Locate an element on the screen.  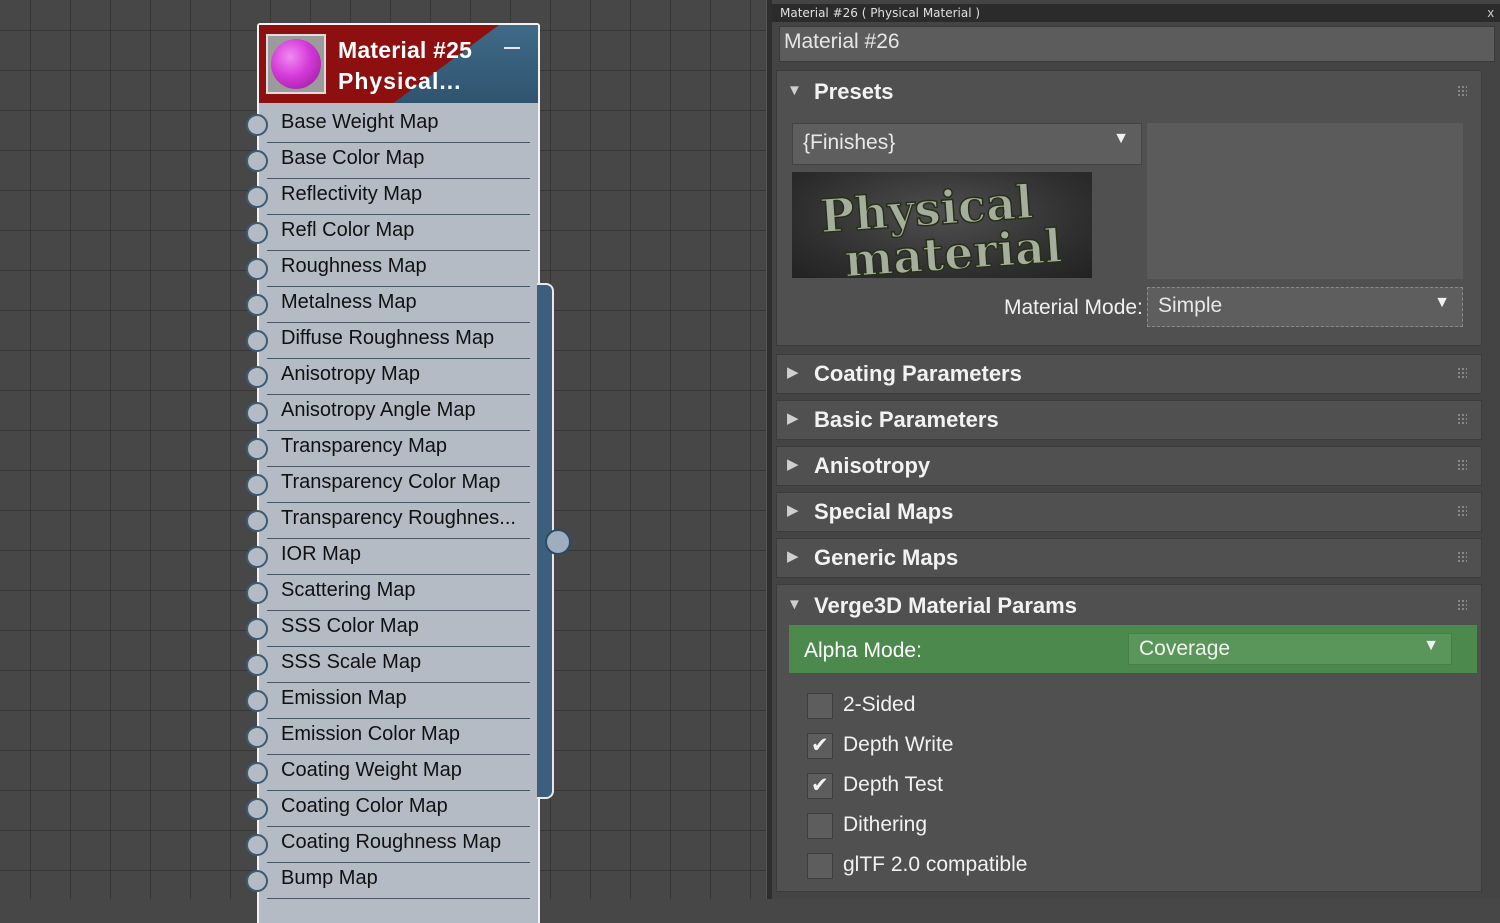
node-slot: Refl Color Map is located at coordinates (392, 235).